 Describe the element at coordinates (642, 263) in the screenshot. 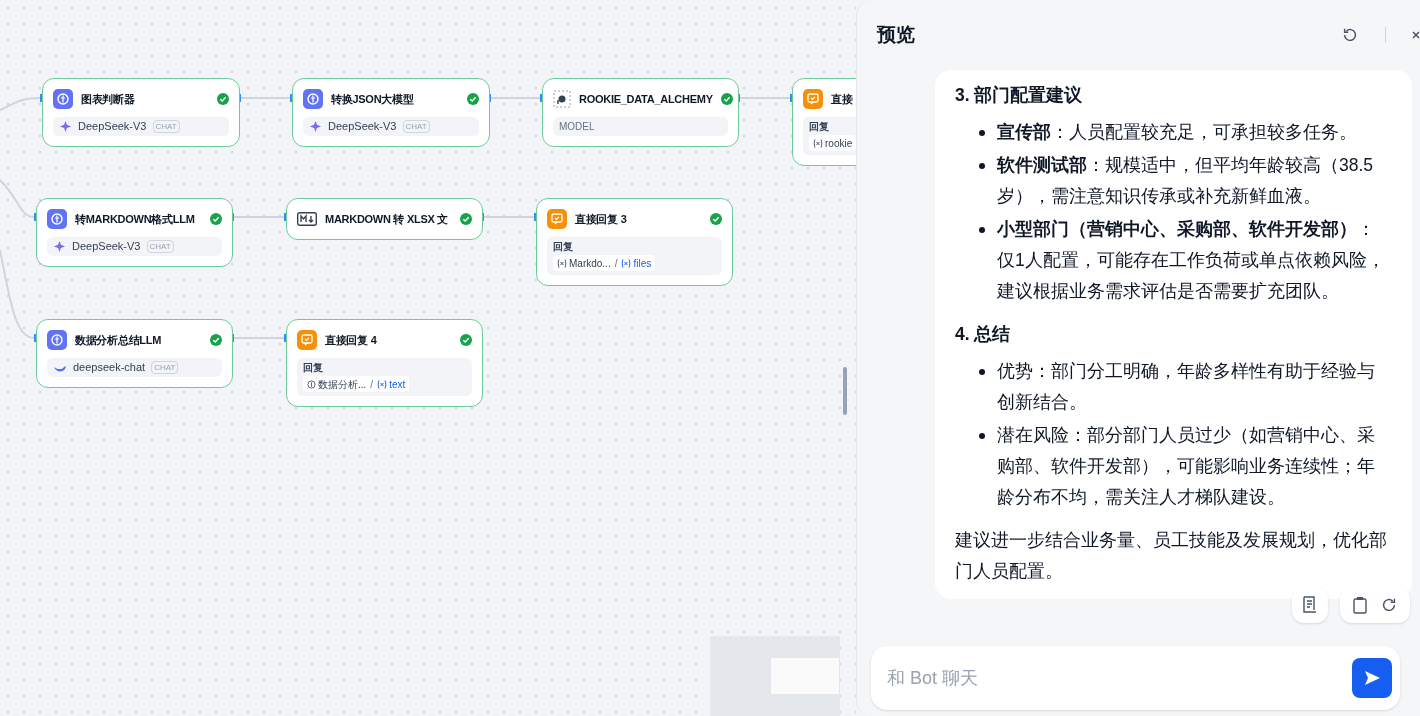

I see `variable-name: files` at that location.